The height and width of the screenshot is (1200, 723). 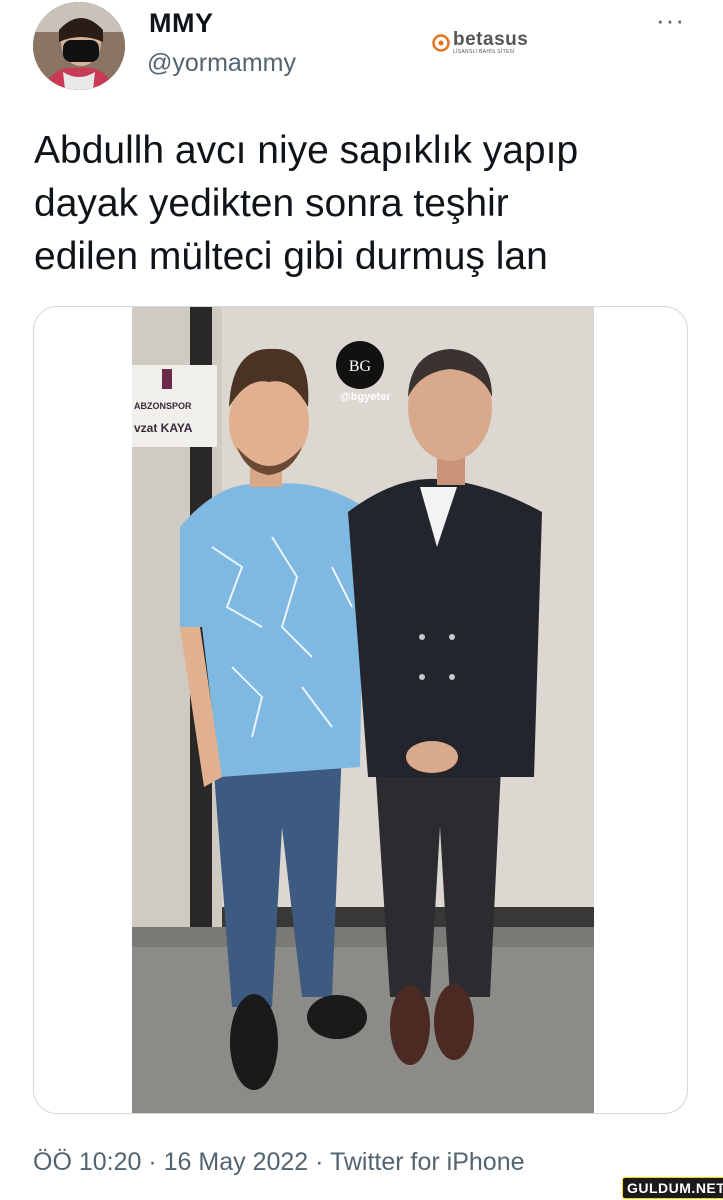 What do you see at coordinates (441, 42) in the screenshot?
I see `betasus-logo-icon` at bounding box center [441, 42].